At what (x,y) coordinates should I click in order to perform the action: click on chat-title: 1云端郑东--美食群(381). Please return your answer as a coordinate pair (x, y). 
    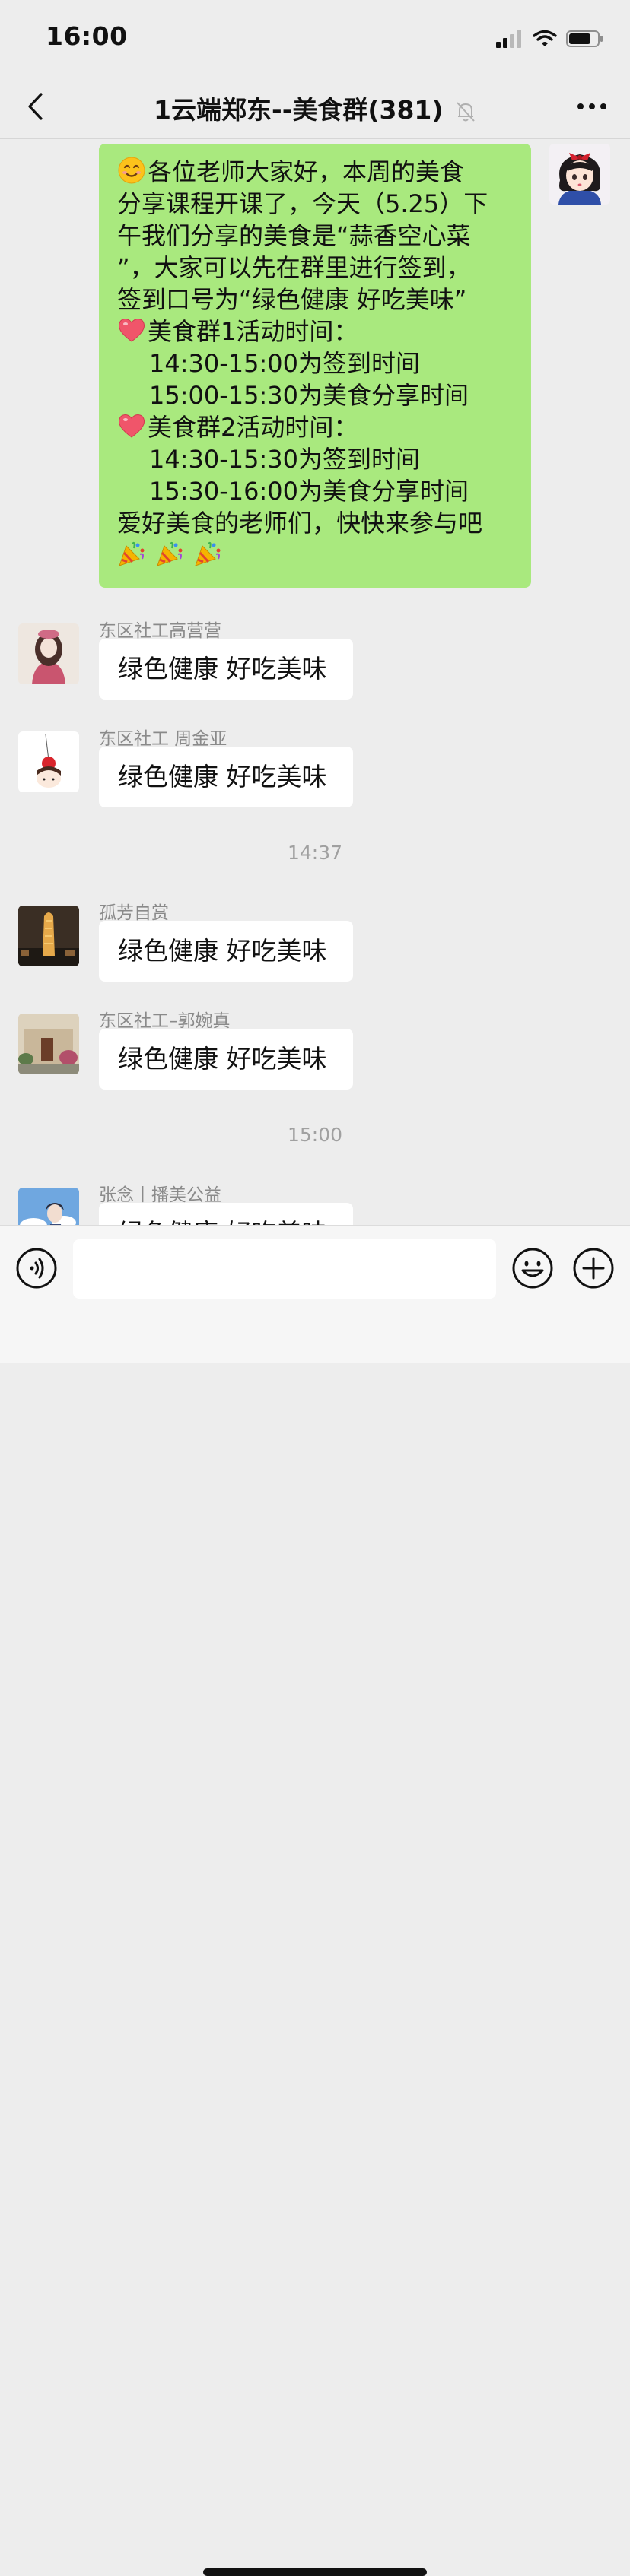
    Looking at the image, I should click on (299, 110).